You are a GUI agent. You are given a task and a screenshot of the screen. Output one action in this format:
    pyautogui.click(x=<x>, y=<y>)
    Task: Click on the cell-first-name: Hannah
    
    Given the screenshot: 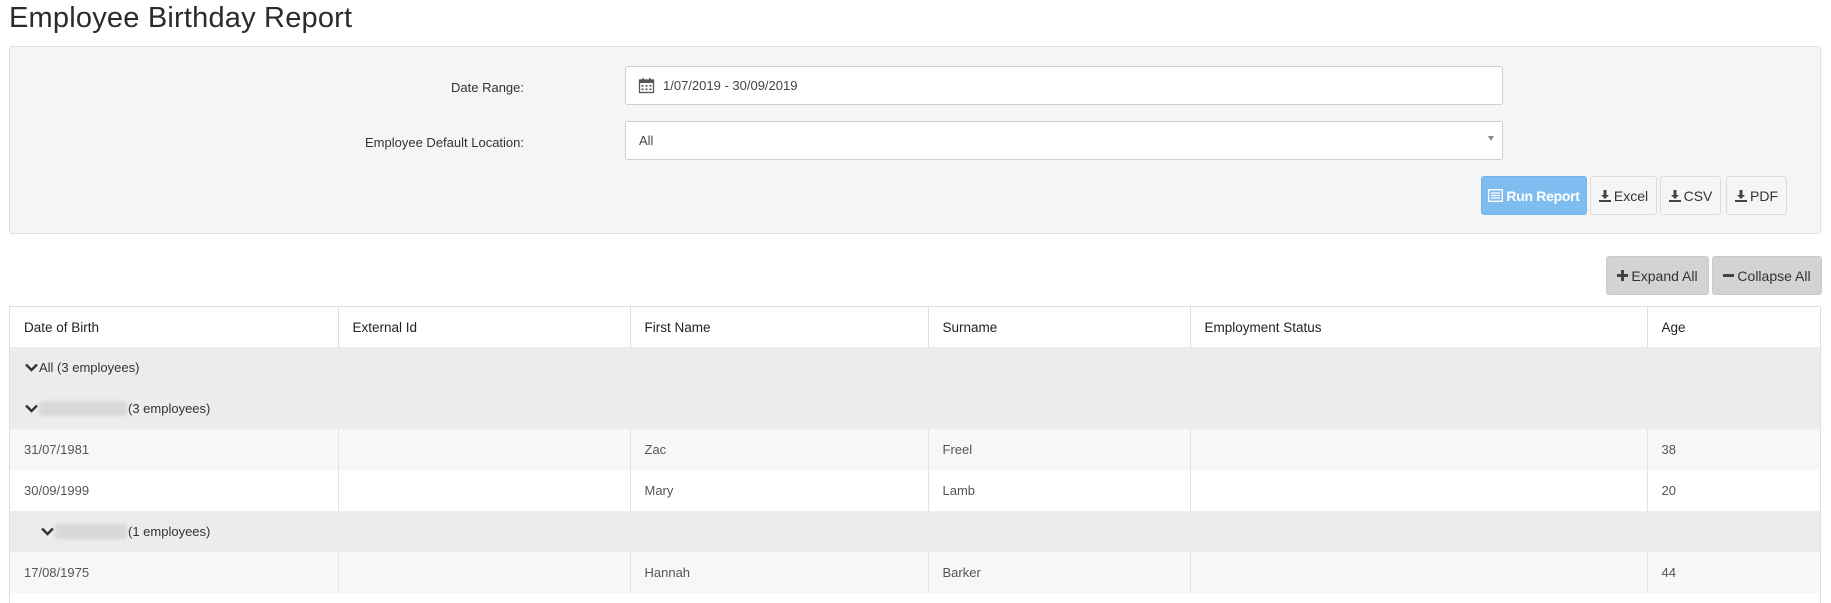 What is the action you would take?
    pyautogui.click(x=779, y=572)
    